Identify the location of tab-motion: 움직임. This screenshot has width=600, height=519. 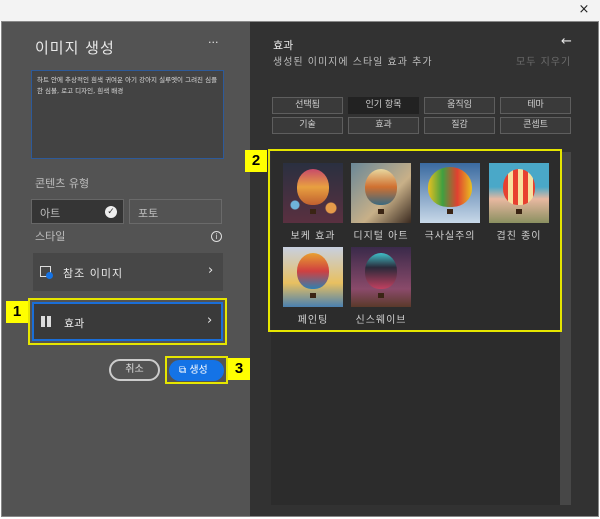
(459, 105).